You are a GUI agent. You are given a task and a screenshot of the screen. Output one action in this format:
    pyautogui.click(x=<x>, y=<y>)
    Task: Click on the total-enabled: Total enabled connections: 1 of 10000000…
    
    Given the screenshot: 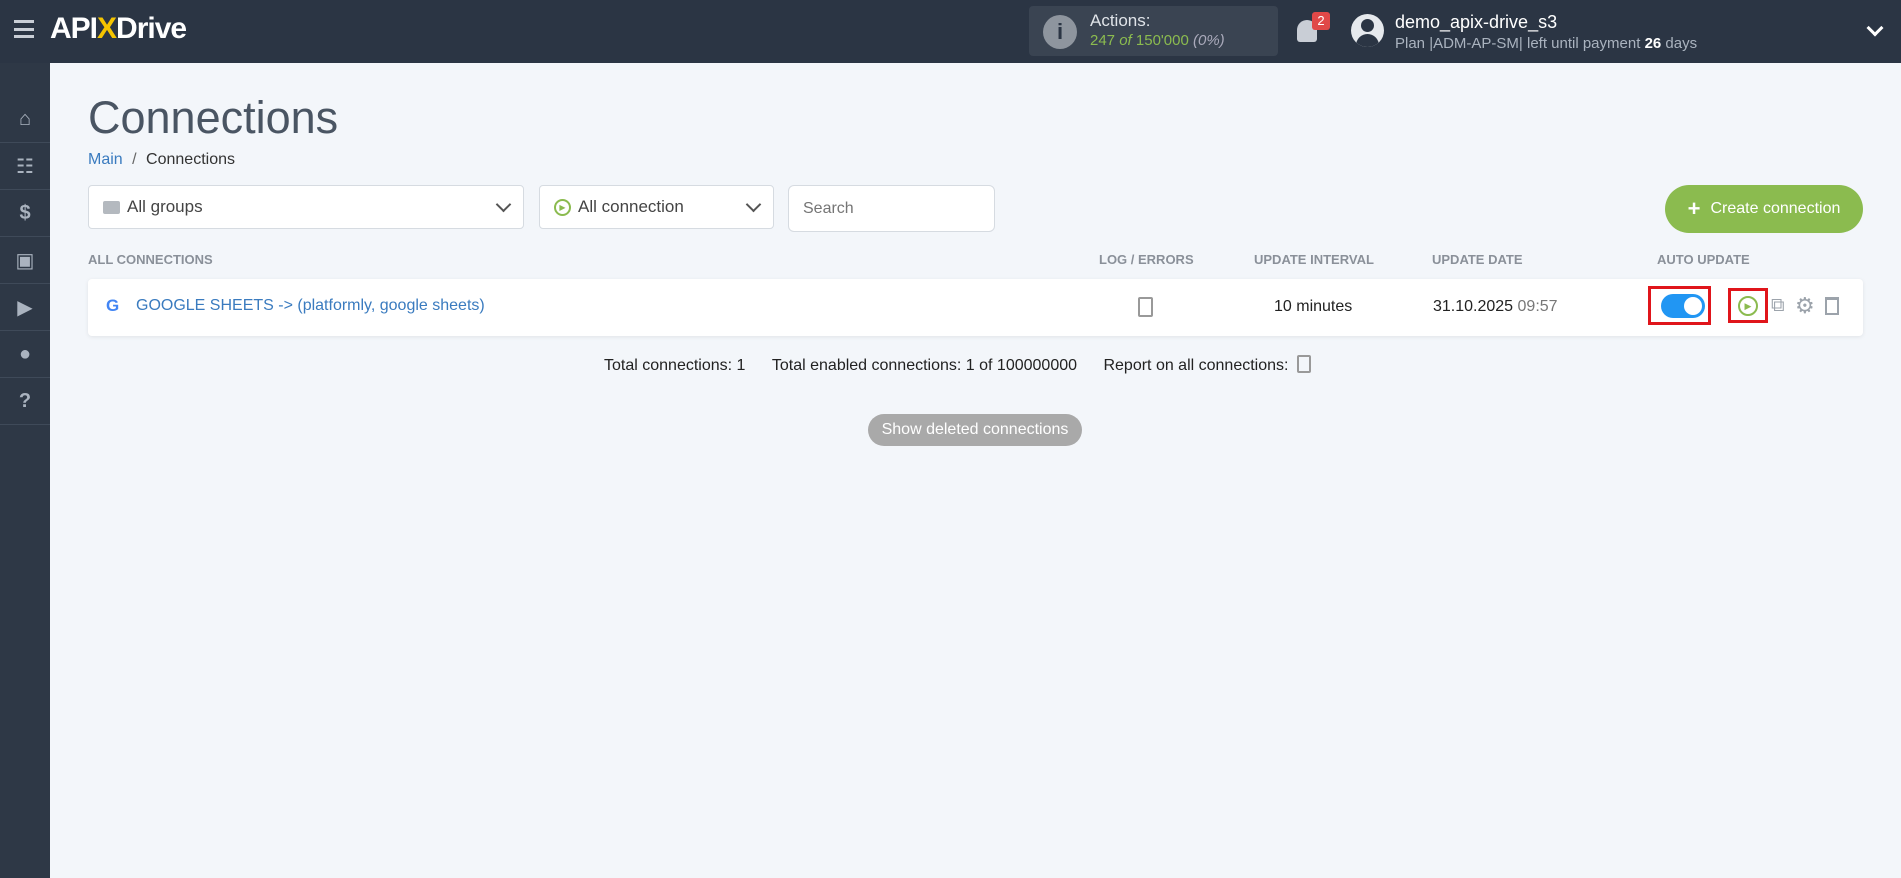 What is the action you would take?
    pyautogui.click(x=924, y=365)
    